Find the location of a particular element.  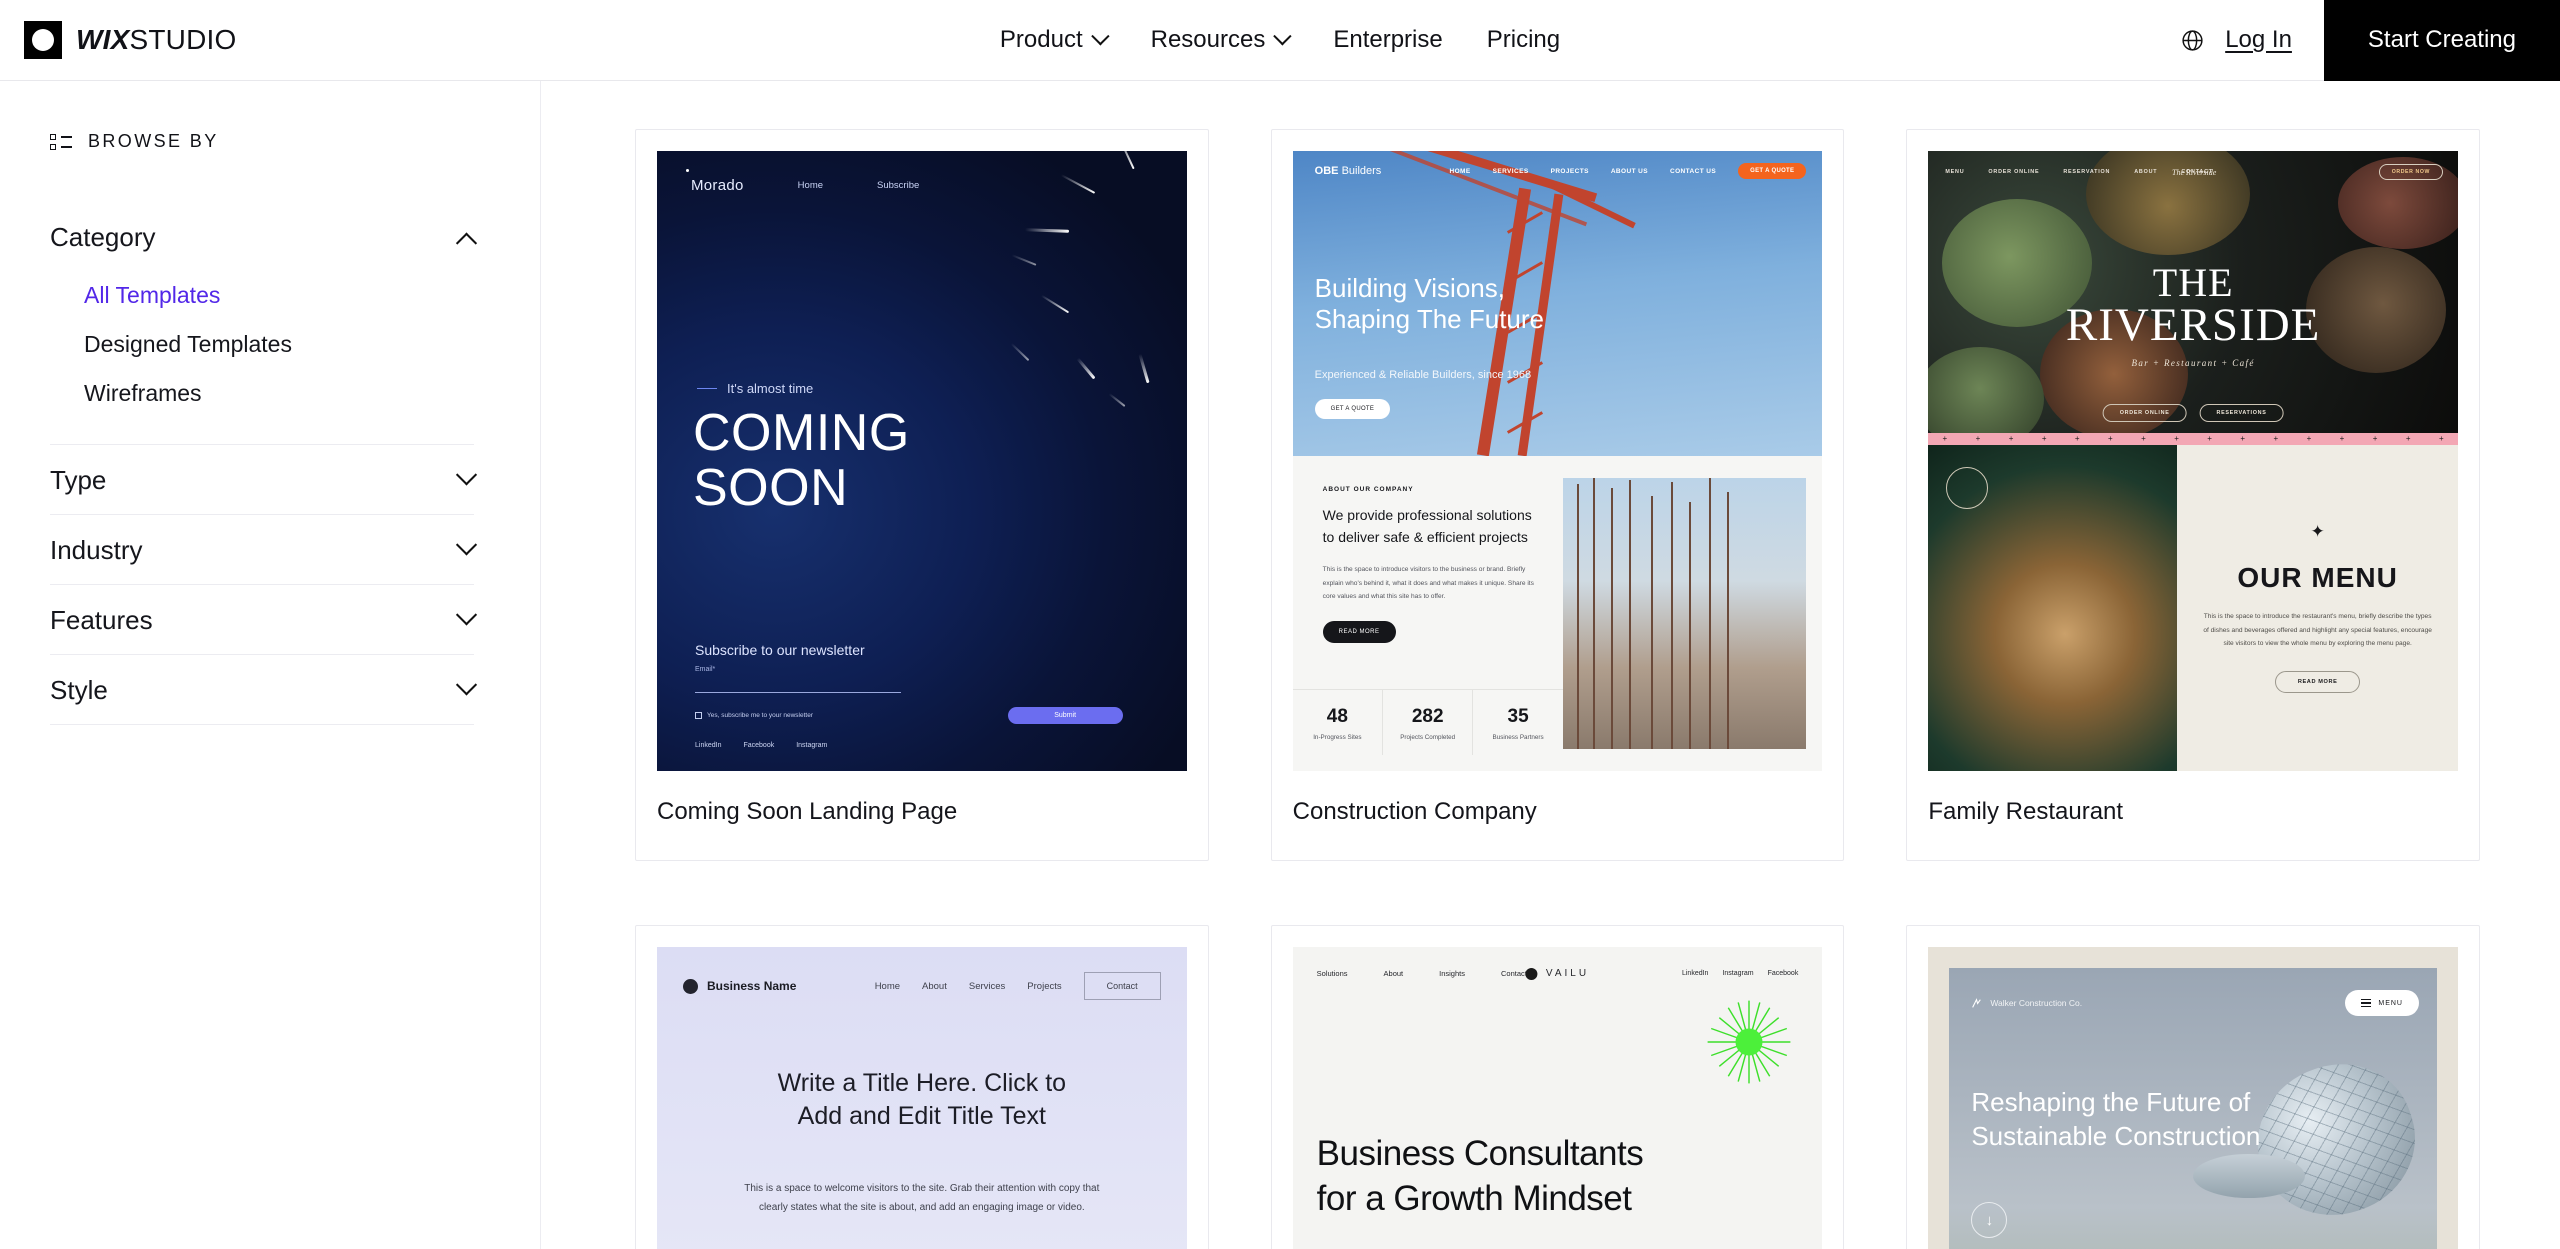

brand-dot-icon is located at coordinates (1531, 973).